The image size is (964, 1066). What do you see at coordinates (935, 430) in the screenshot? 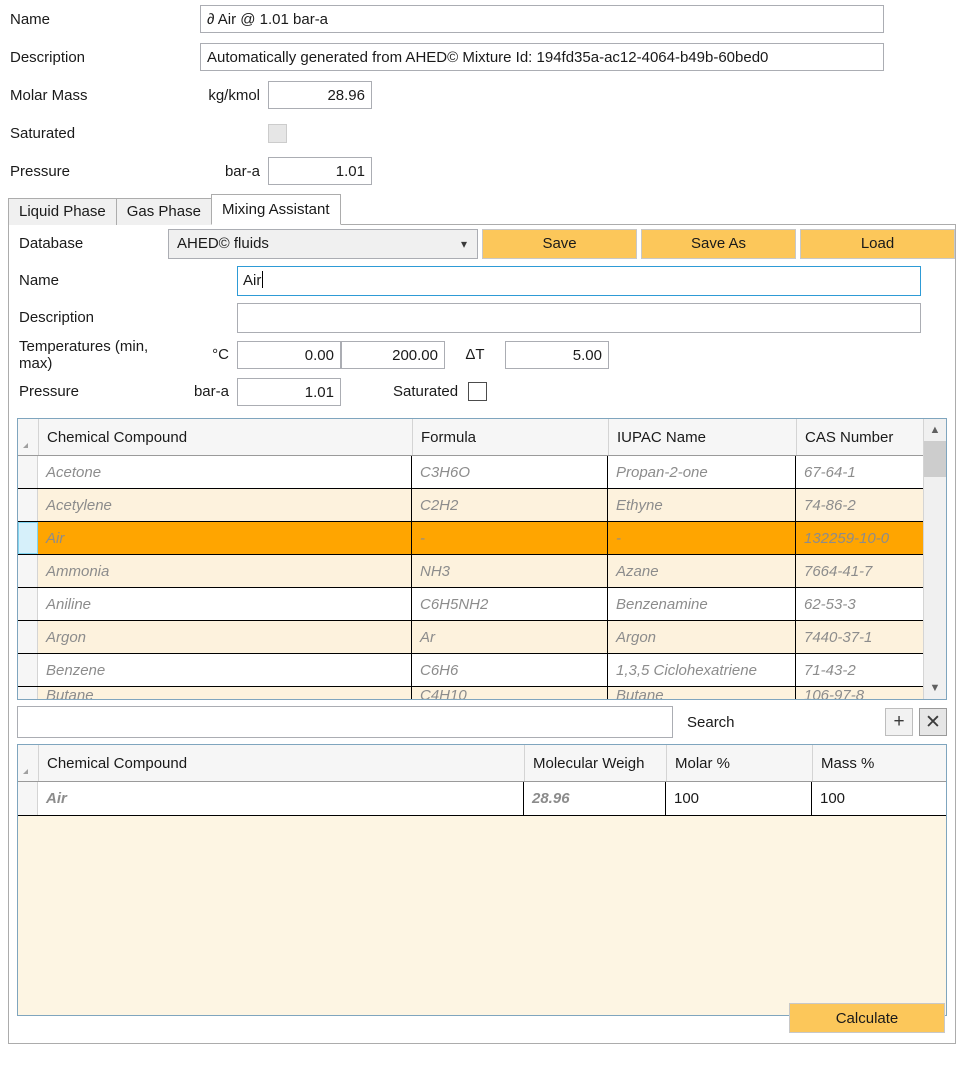
I see `scroll-up-icon: ▲` at bounding box center [935, 430].